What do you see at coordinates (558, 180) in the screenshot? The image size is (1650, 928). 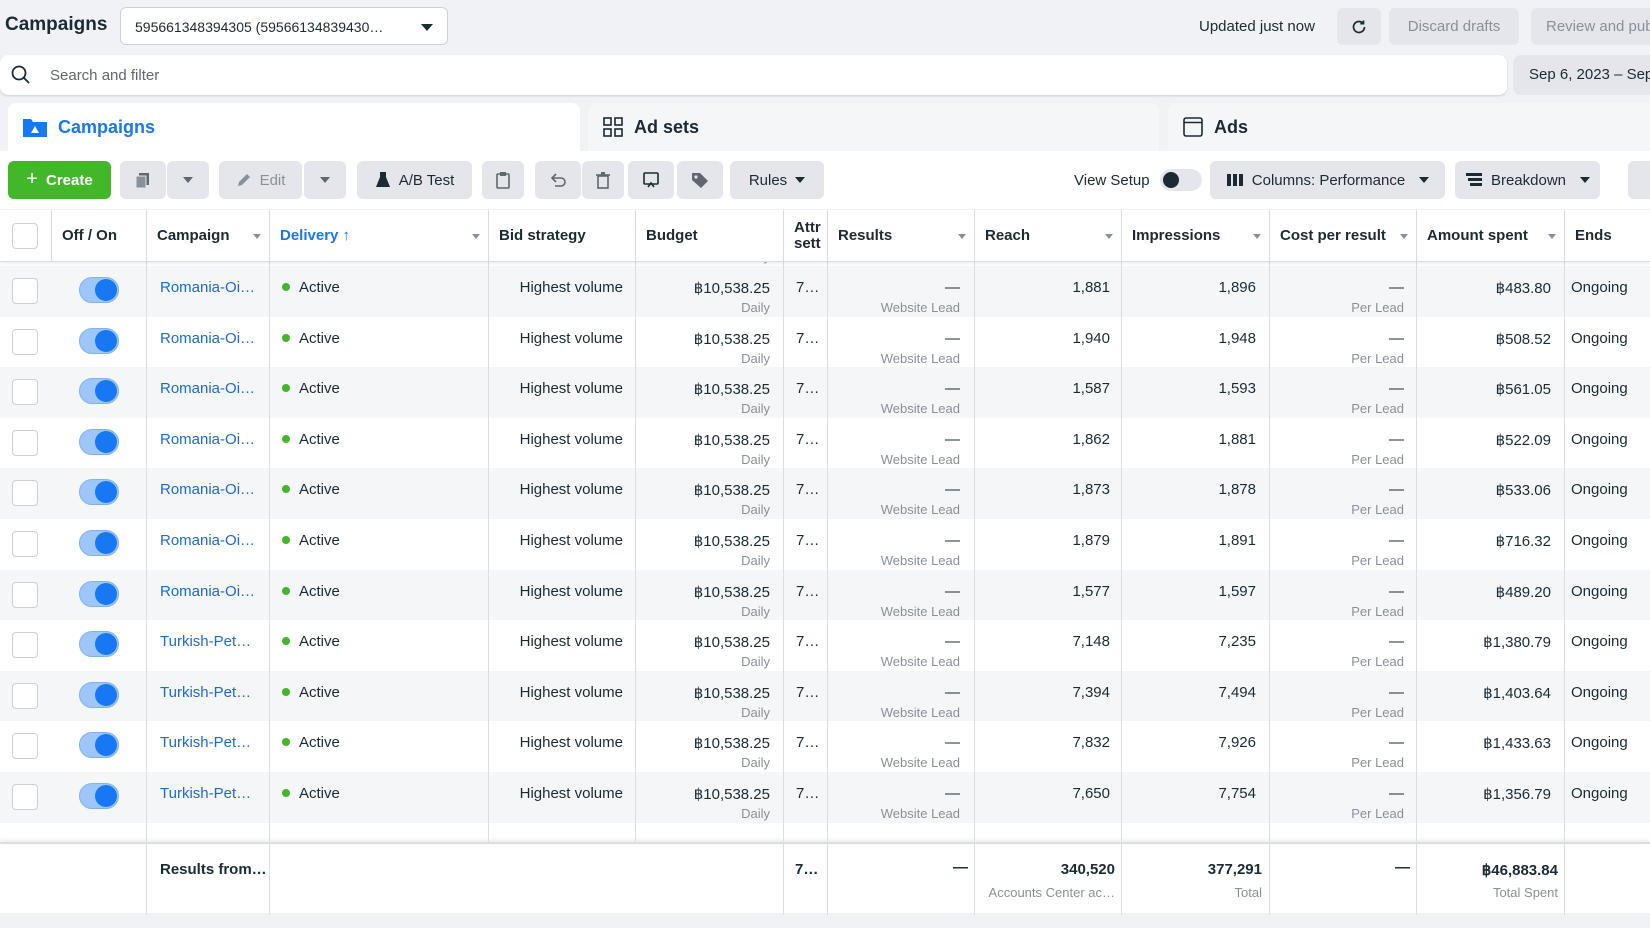 I see `undo-button` at bounding box center [558, 180].